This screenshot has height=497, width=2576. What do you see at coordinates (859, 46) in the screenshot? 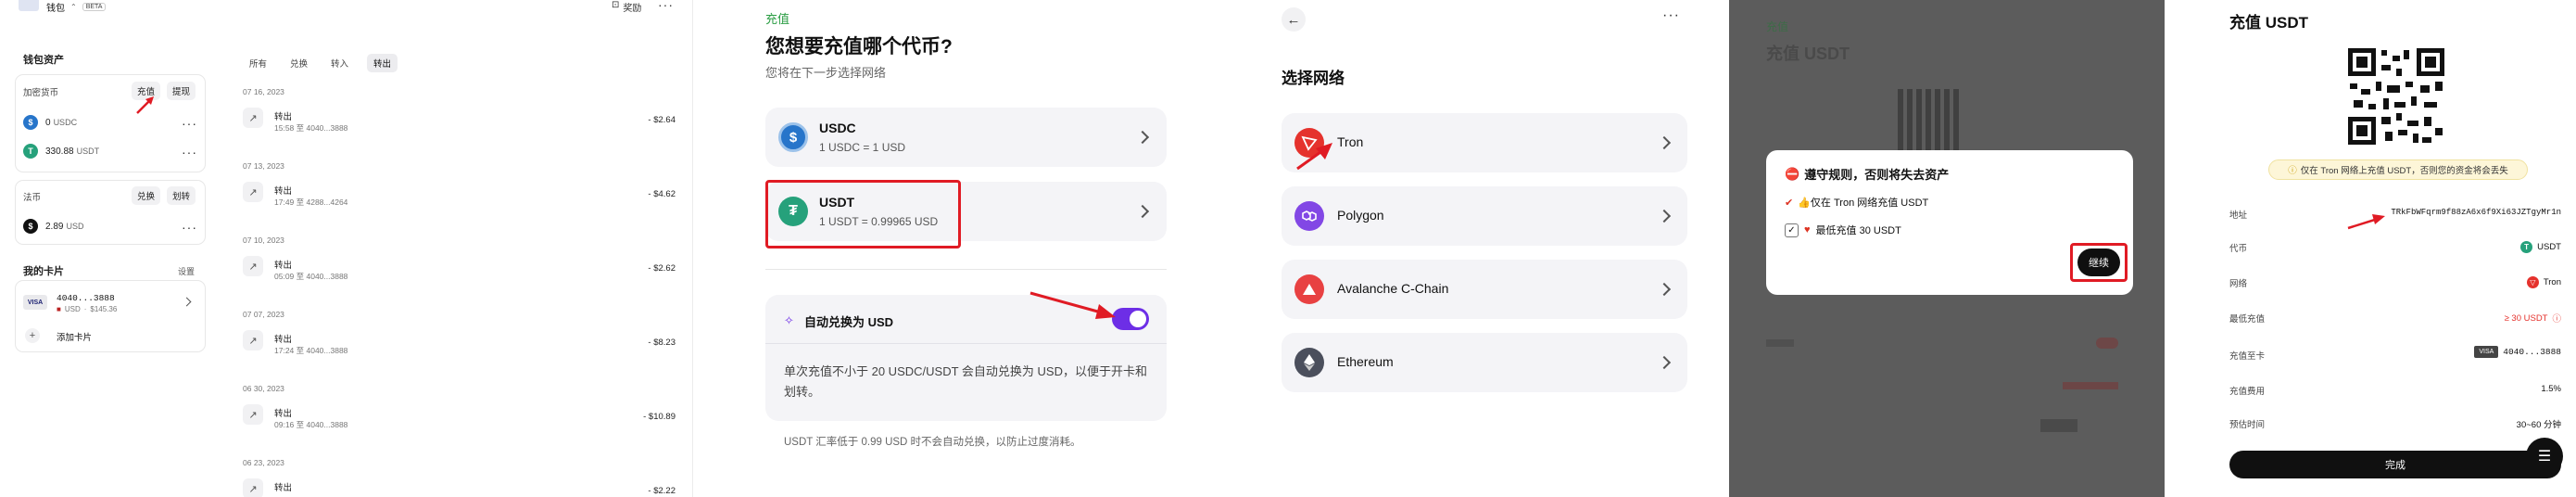
I see `page-title: 您想要充值哪个代币?` at bounding box center [859, 46].